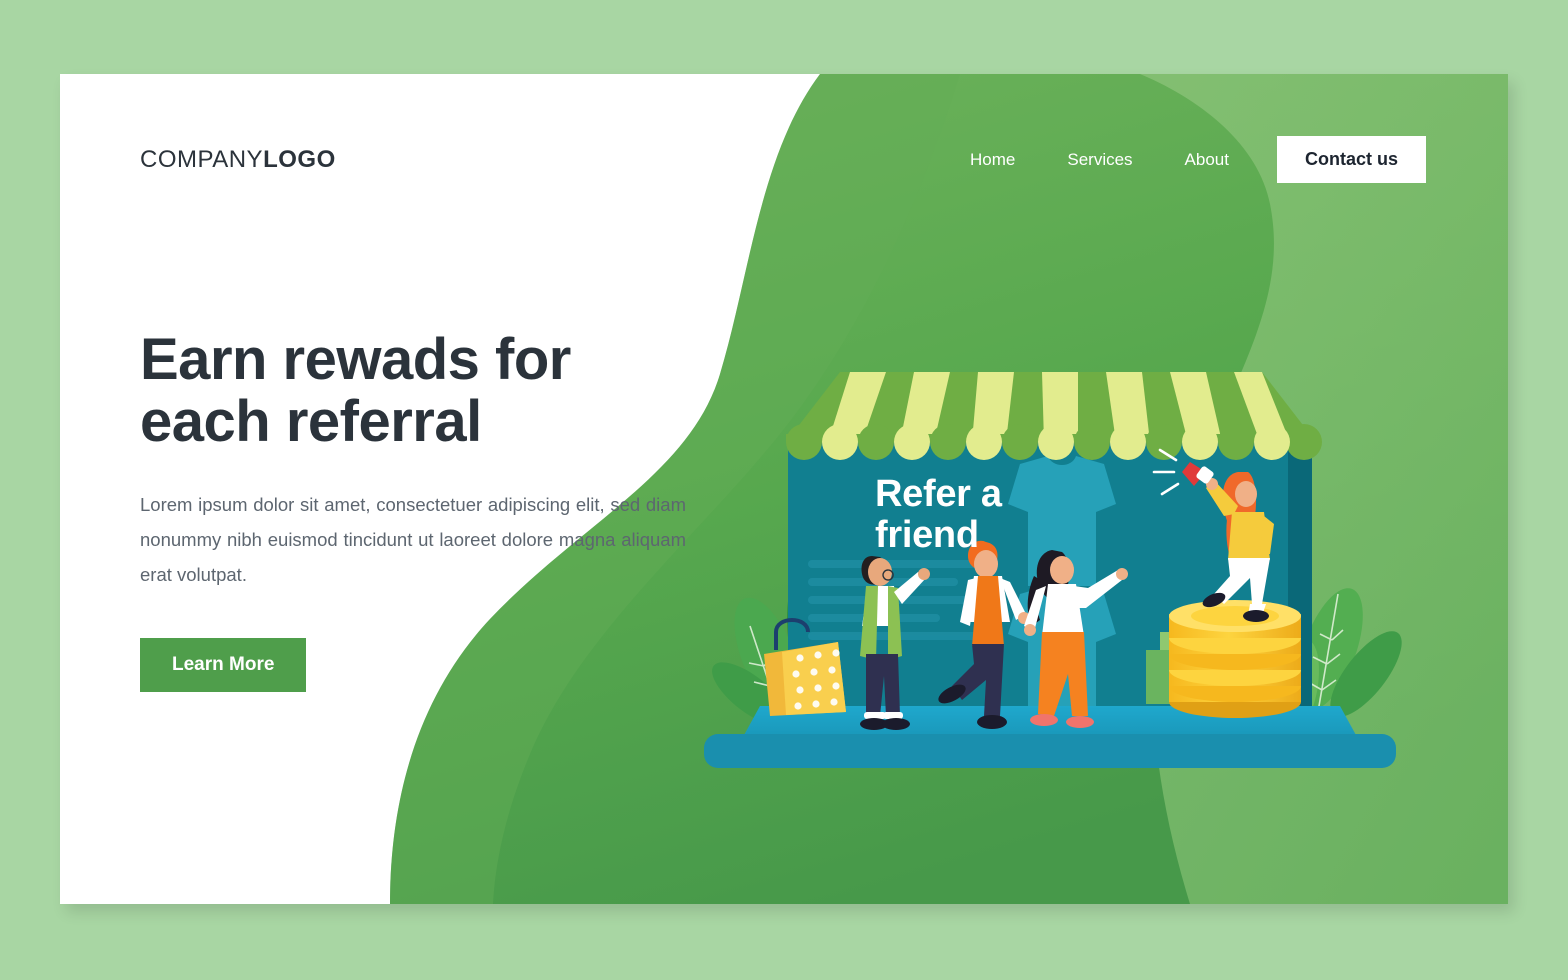 This screenshot has width=1568, height=980. I want to click on contact-us-button: Contact us, so click(1351, 159).